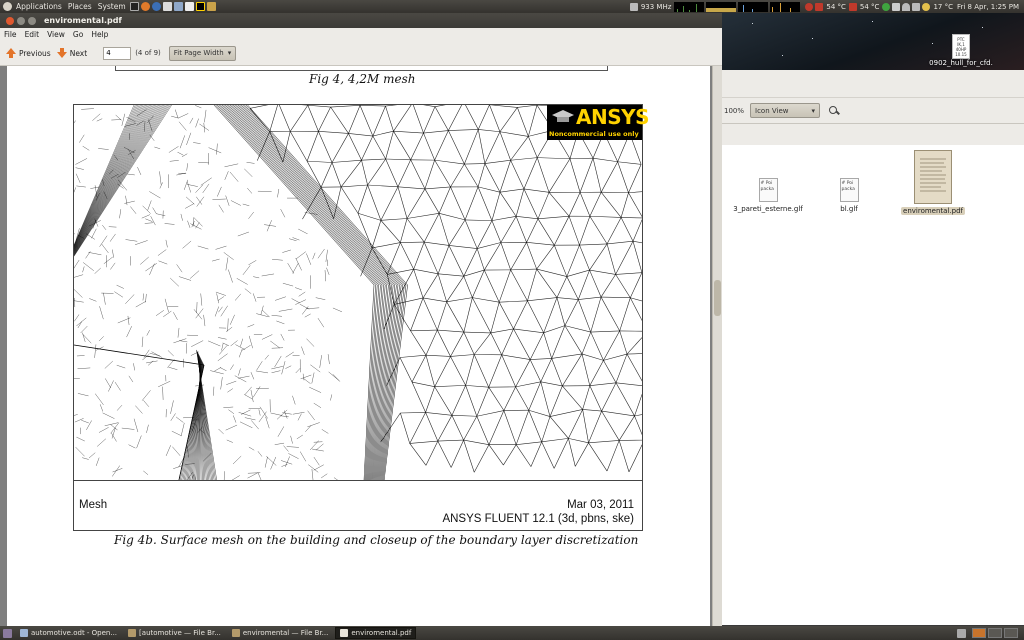 The image size is (1024, 640). Describe the element at coordinates (211, 6) in the screenshot. I see `extra-launcher-icon` at that location.